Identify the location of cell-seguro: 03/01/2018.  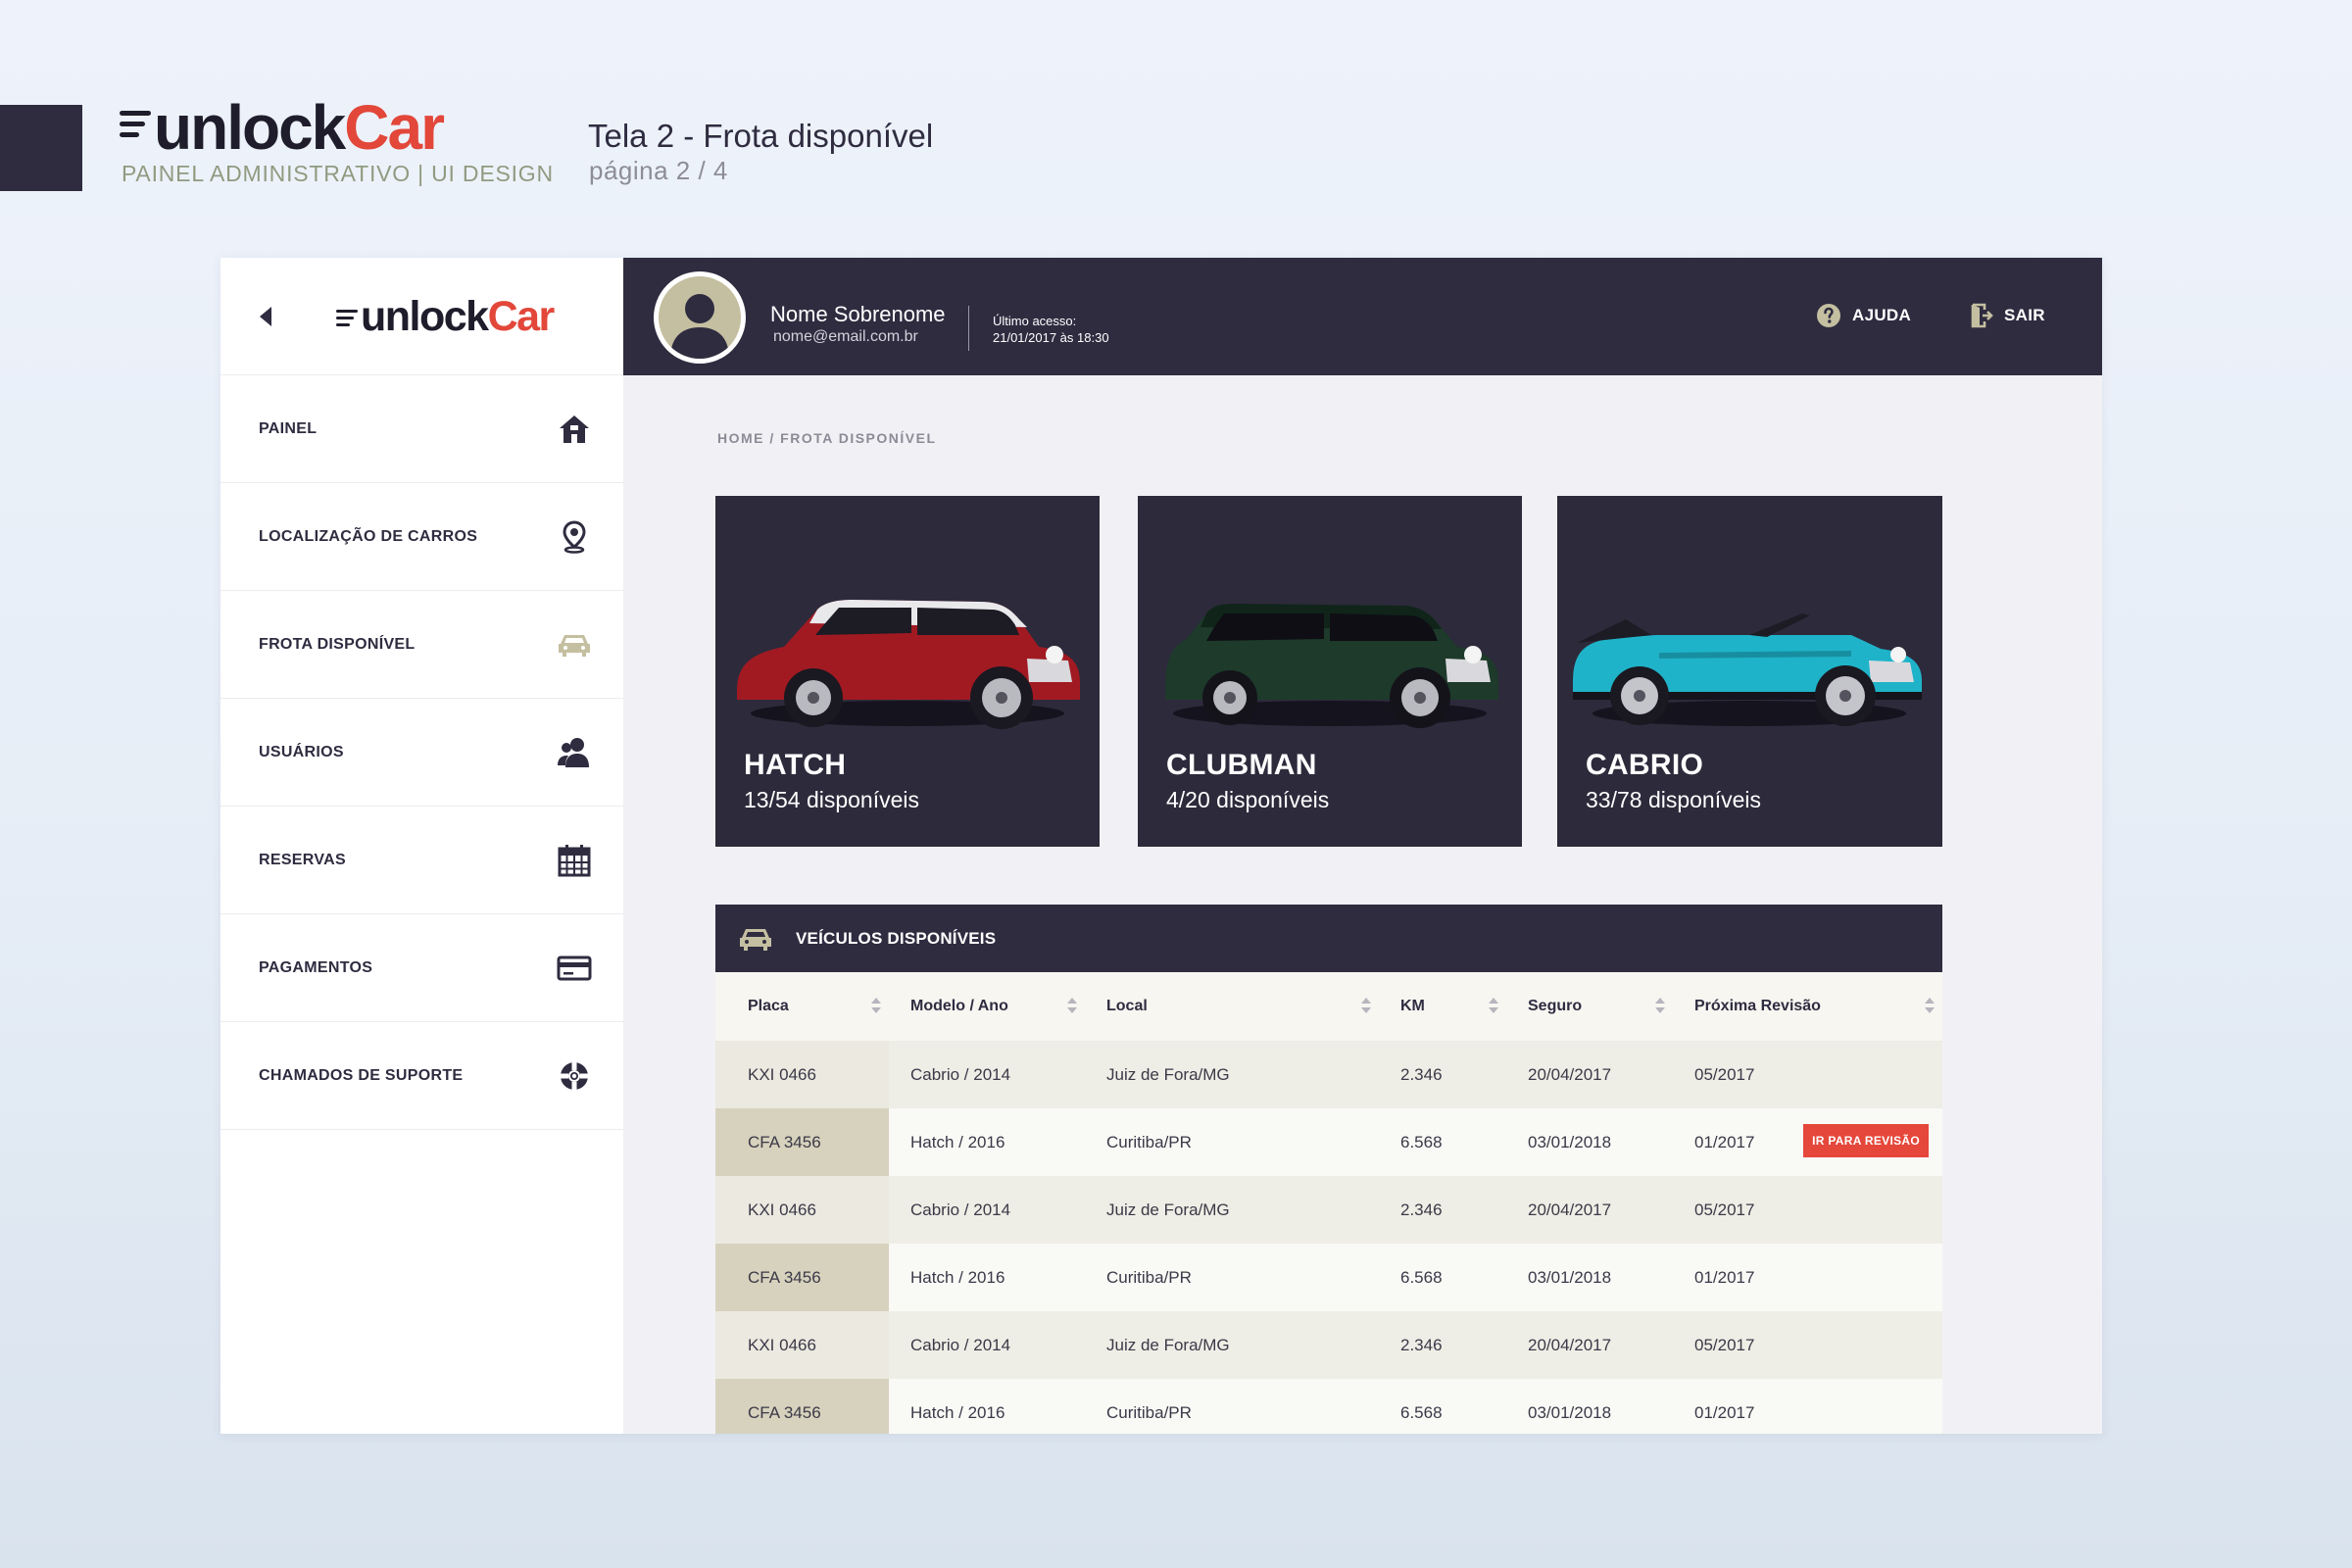
(1589, 1277).